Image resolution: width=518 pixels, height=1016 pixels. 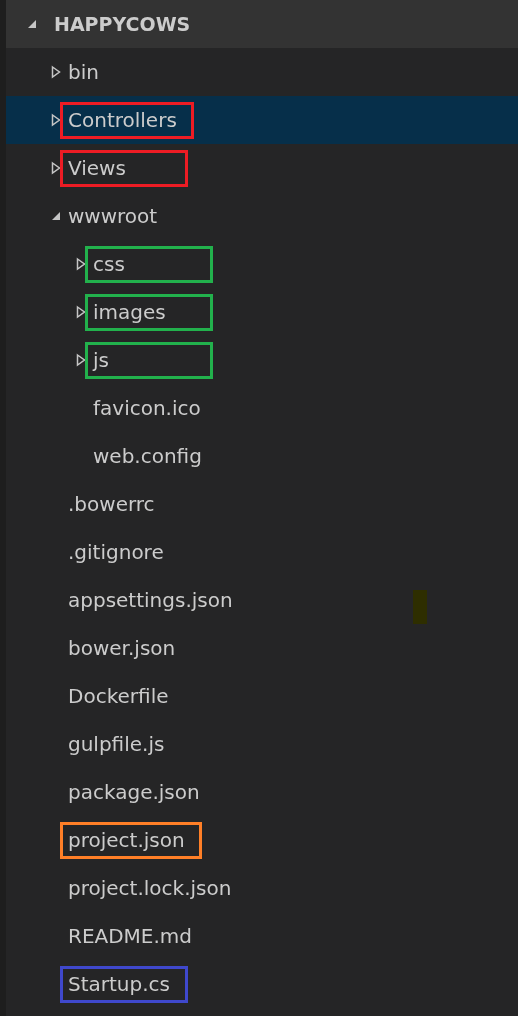 What do you see at coordinates (262, 840) in the screenshot?
I see `tree-item: project.json` at bounding box center [262, 840].